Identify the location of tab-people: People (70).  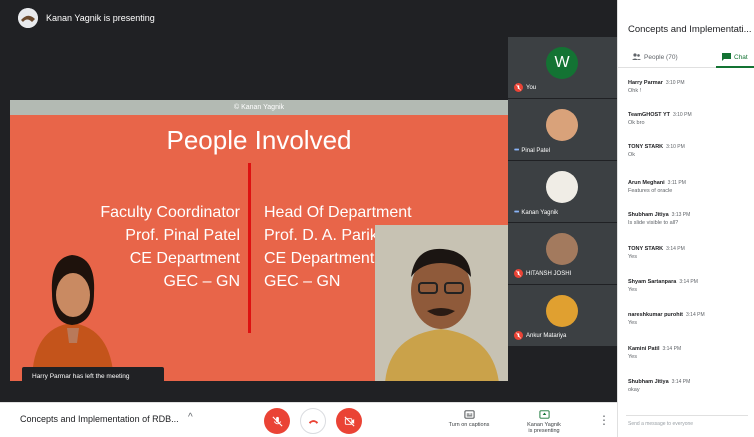
(655, 57).